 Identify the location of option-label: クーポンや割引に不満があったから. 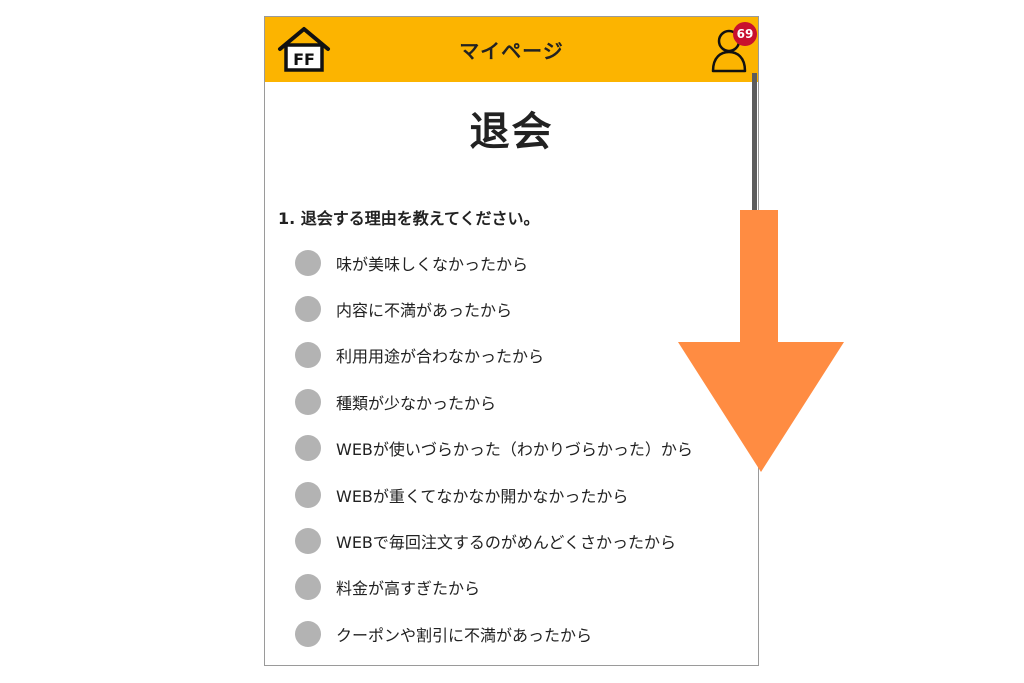
(464, 635).